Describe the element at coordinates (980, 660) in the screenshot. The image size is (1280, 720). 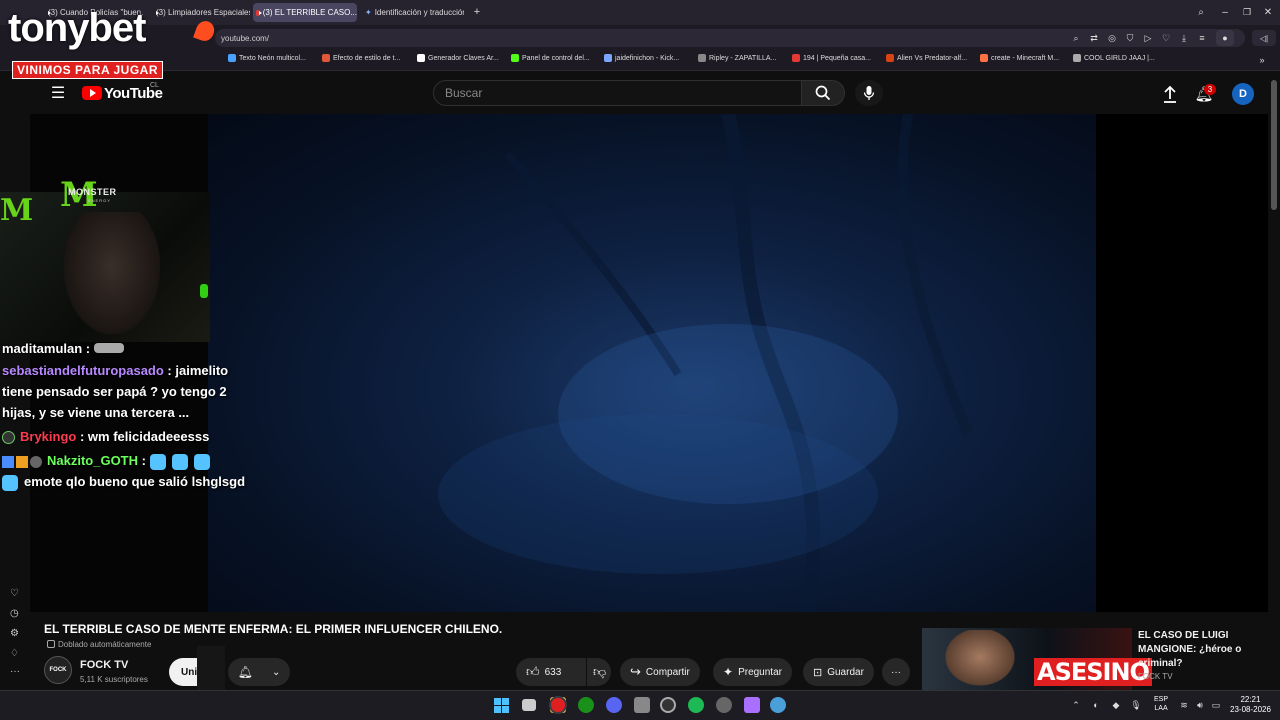
I see `thumbnail-face-image` at that location.